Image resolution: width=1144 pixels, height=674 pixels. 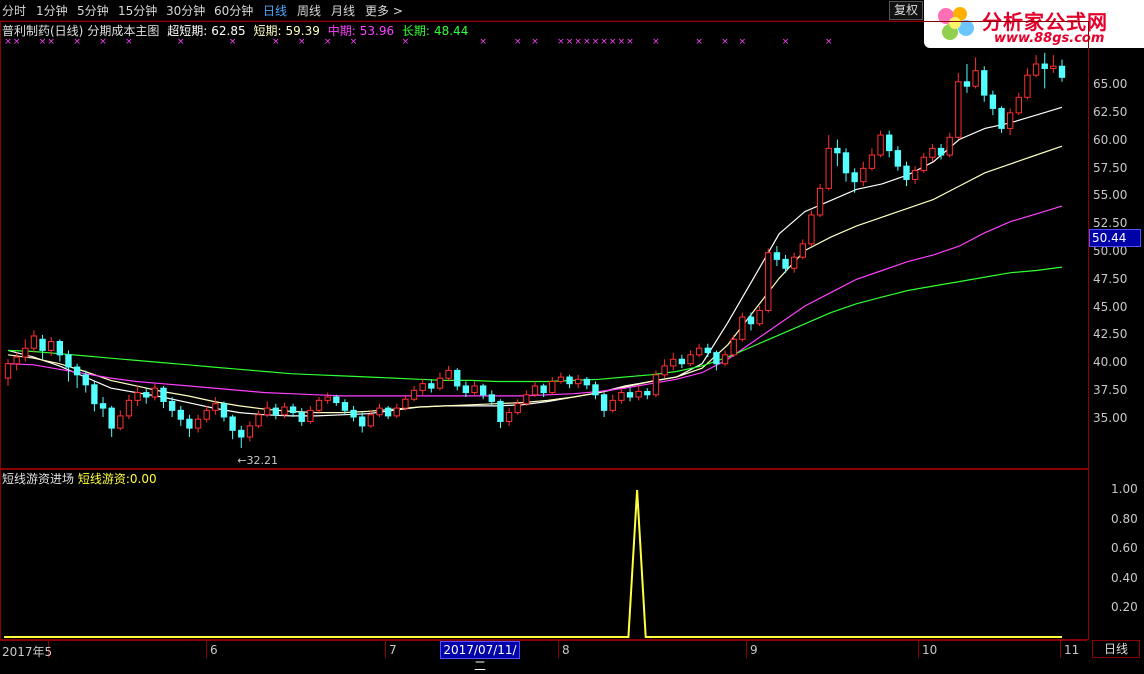 I want to click on price-tick: 62.50, so click(x=1110, y=112).